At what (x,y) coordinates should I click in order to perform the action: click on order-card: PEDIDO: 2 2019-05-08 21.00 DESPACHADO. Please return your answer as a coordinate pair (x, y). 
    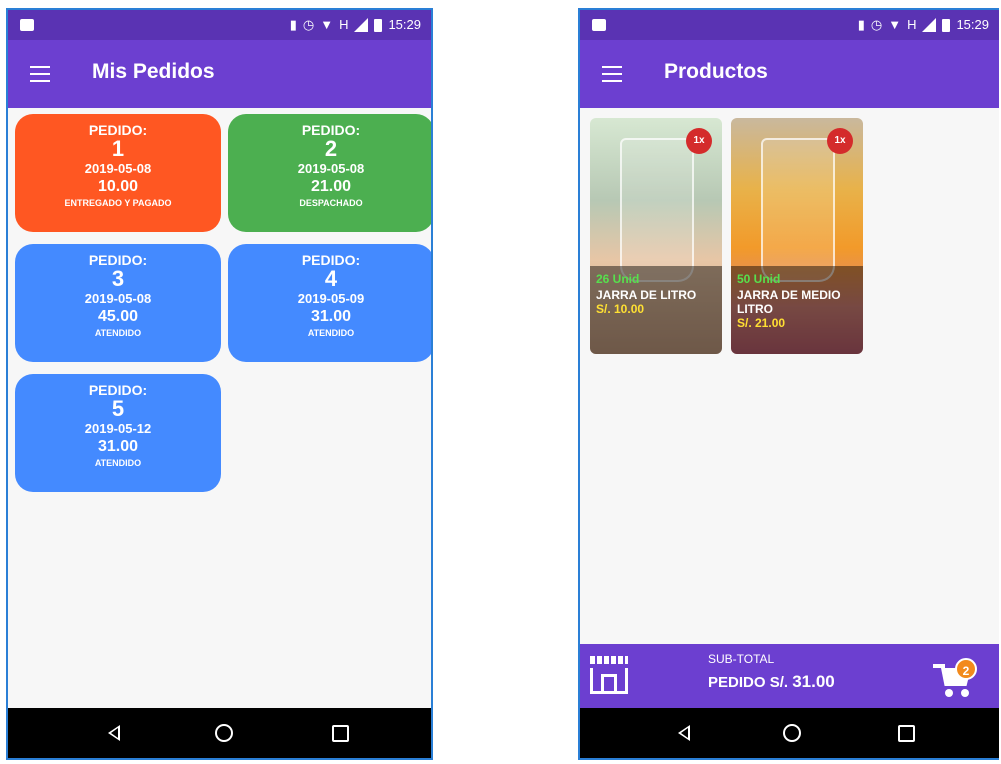
    Looking at the image, I should click on (329, 173).